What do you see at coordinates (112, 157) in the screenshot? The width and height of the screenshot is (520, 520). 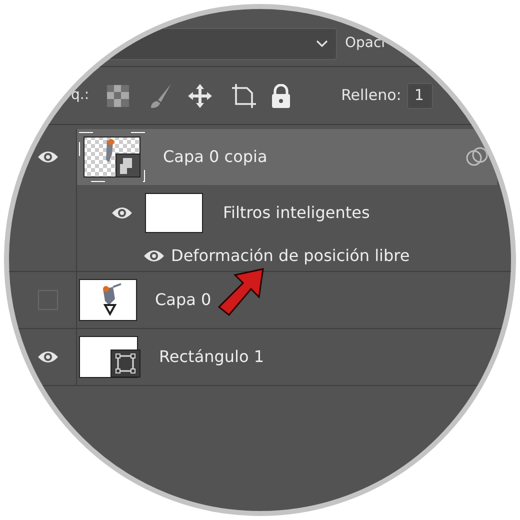 I see `smart-object-thumbnail` at bounding box center [112, 157].